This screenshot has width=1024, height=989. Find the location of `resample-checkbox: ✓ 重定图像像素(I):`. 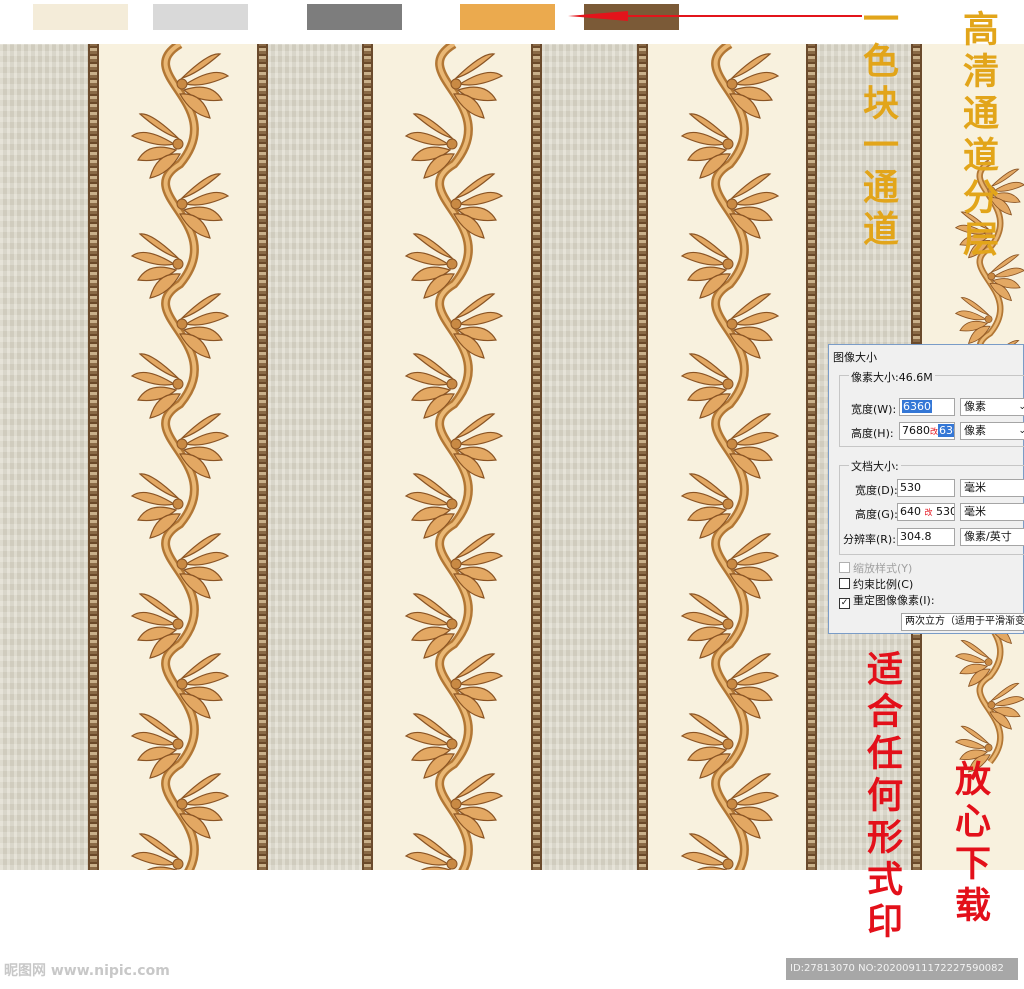

resample-checkbox: ✓ 重定图像像素(I): is located at coordinates (887, 600).